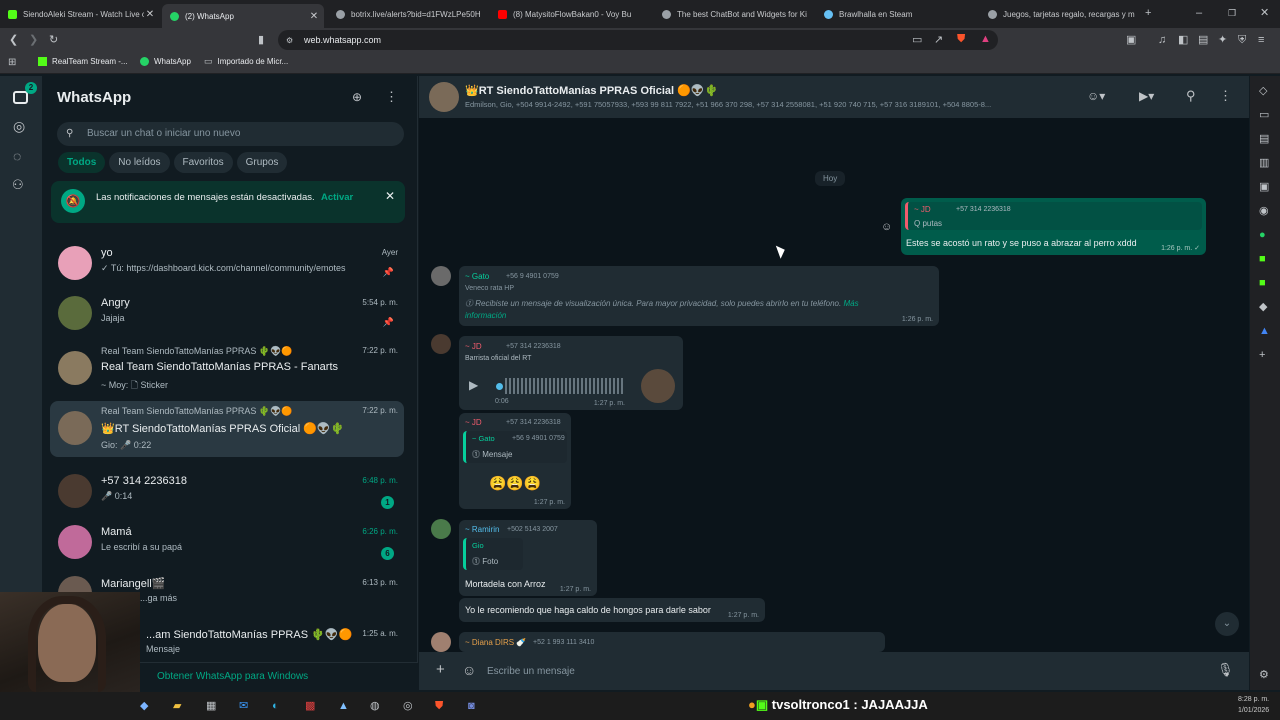 The width and height of the screenshot is (1280, 720). I want to click on brave-rewards-icon: ▲, so click(985, 39).